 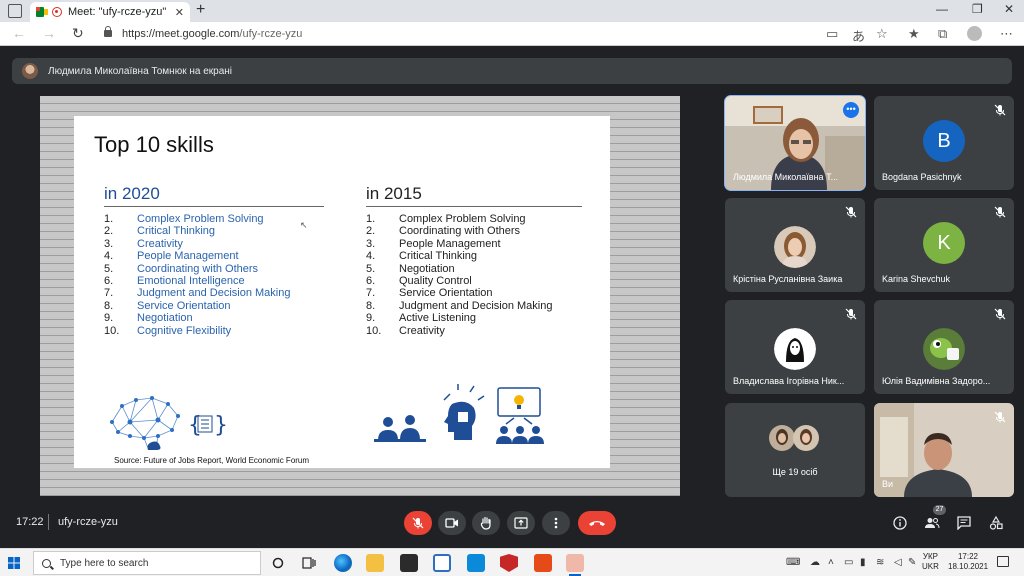 I want to click on meeting-details-button, so click(x=900, y=523).